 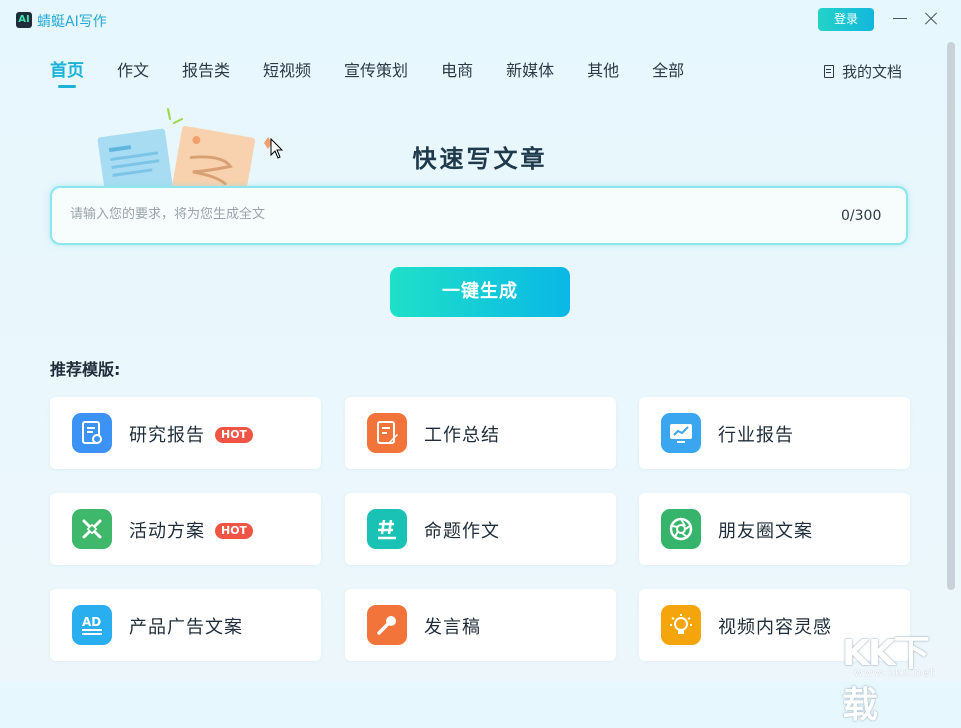 I want to click on template-card-work-summary: 工作总结, so click(x=480, y=433).